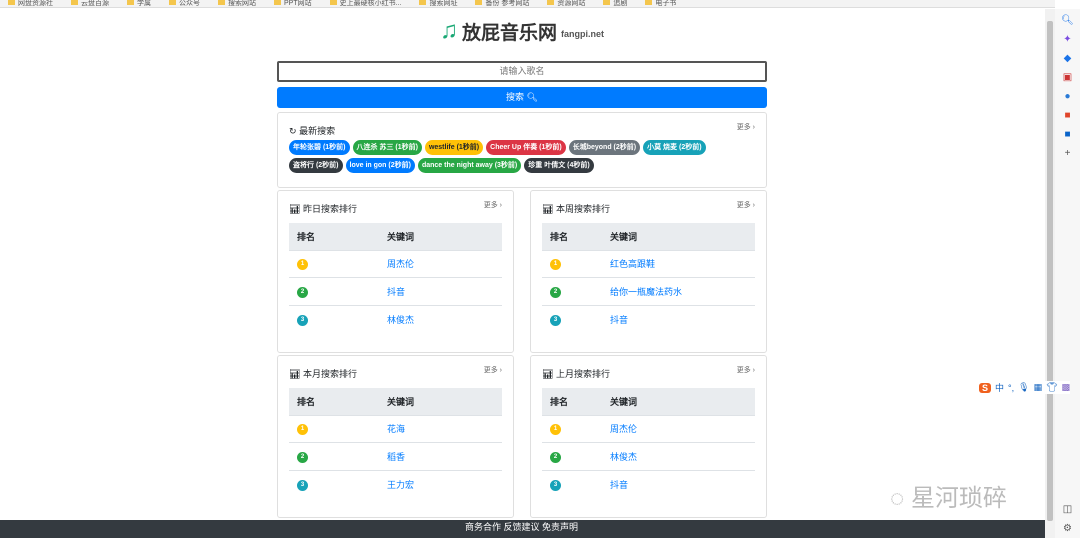 This screenshot has height=538, width=1080. I want to click on skin-icon: 👕︎, so click(1051, 387).